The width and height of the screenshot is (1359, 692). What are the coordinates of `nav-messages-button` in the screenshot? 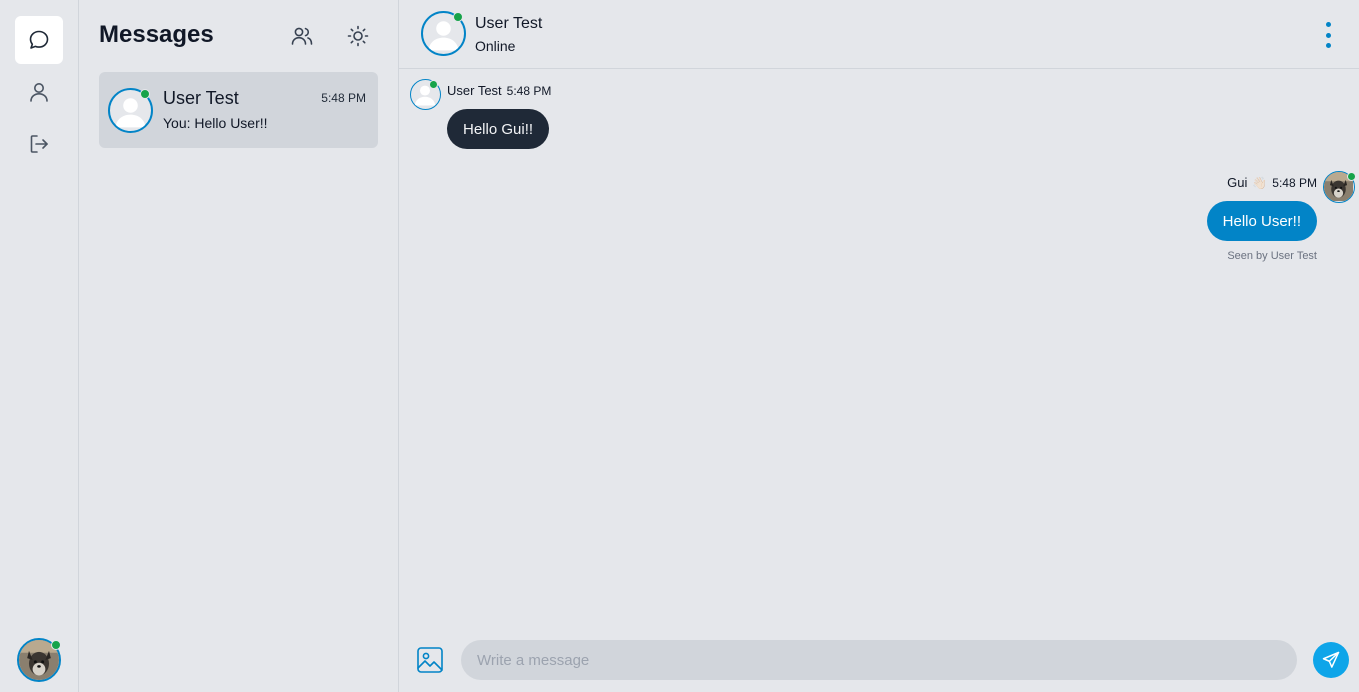 It's located at (39, 40).